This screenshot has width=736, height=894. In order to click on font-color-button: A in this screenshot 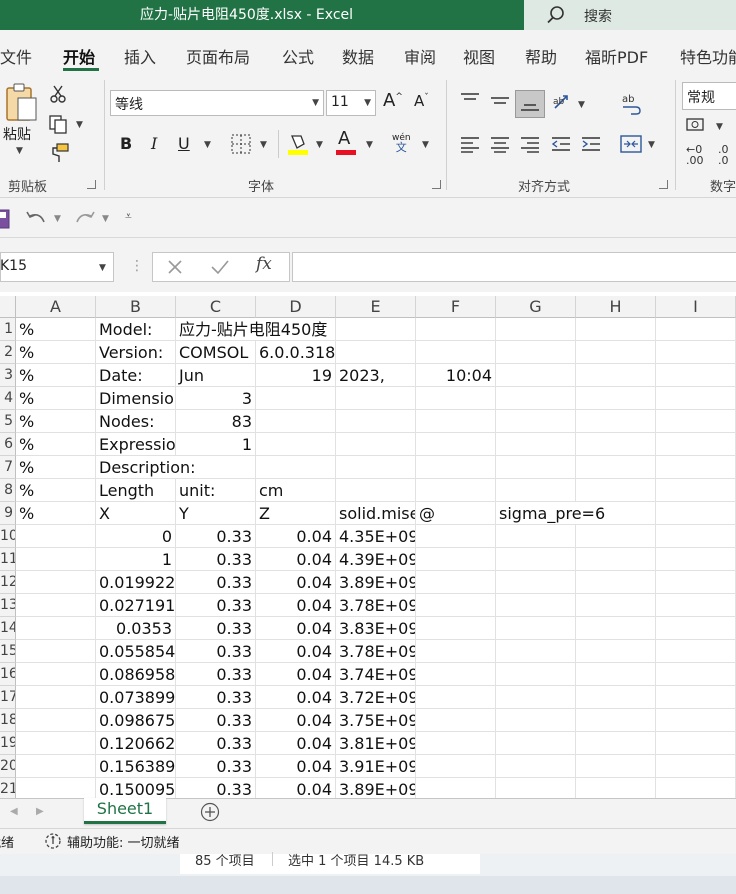, I will do `click(344, 138)`.